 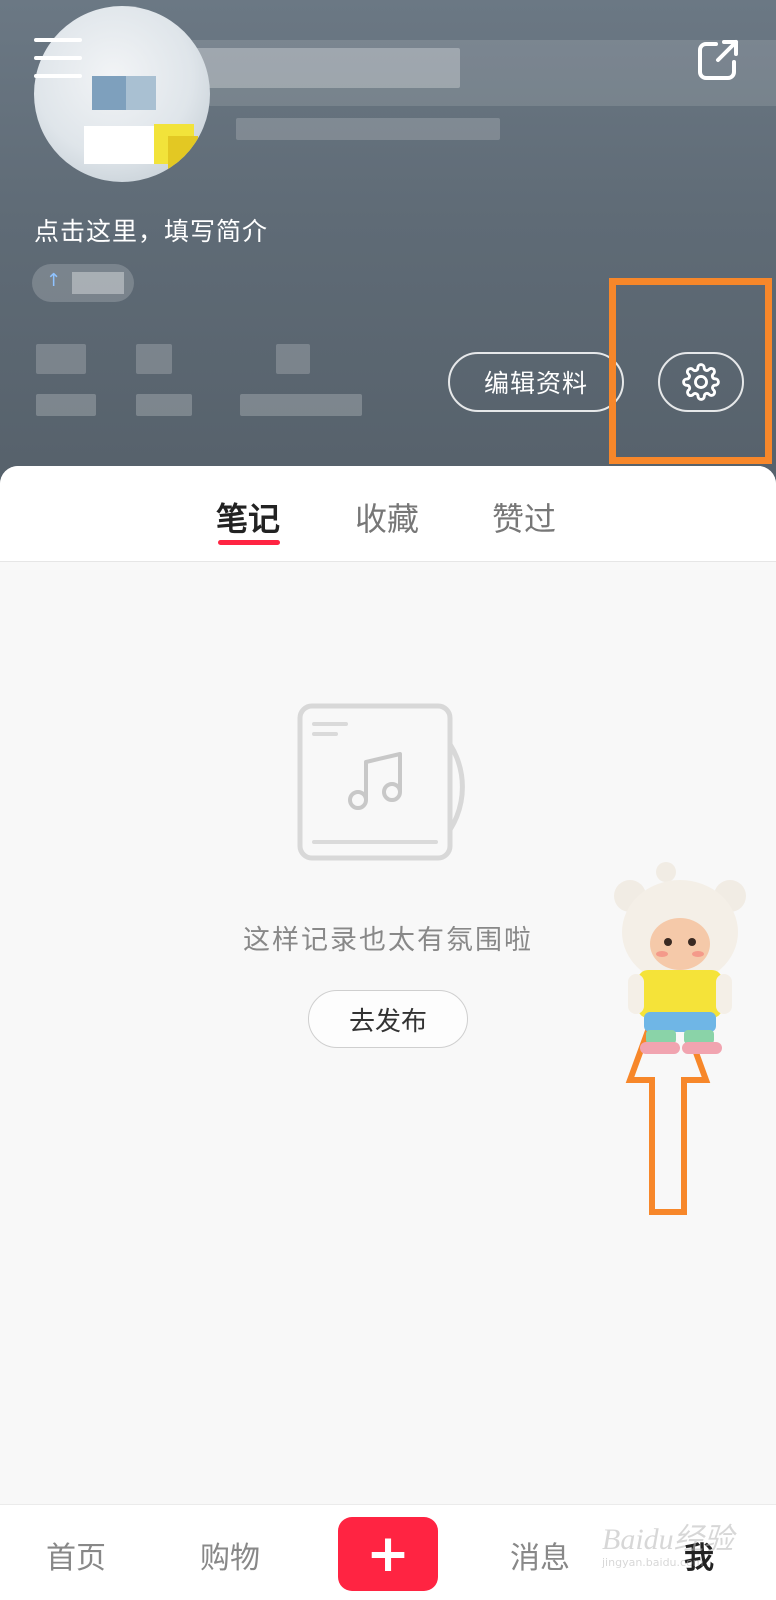 What do you see at coordinates (540, 1555) in the screenshot?
I see `nav-messages: 消息` at bounding box center [540, 1555].